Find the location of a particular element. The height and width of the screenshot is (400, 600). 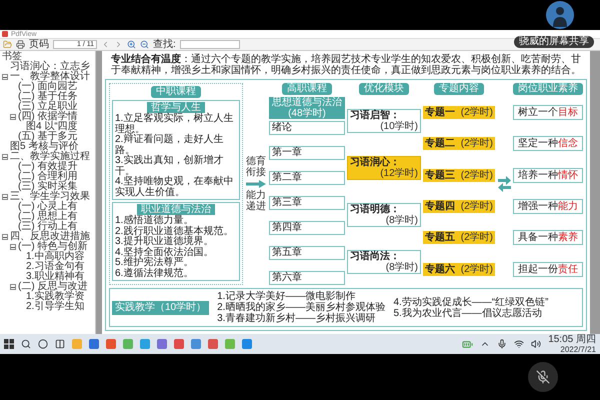

app-logo-icon is located at coordinates (5, 34).